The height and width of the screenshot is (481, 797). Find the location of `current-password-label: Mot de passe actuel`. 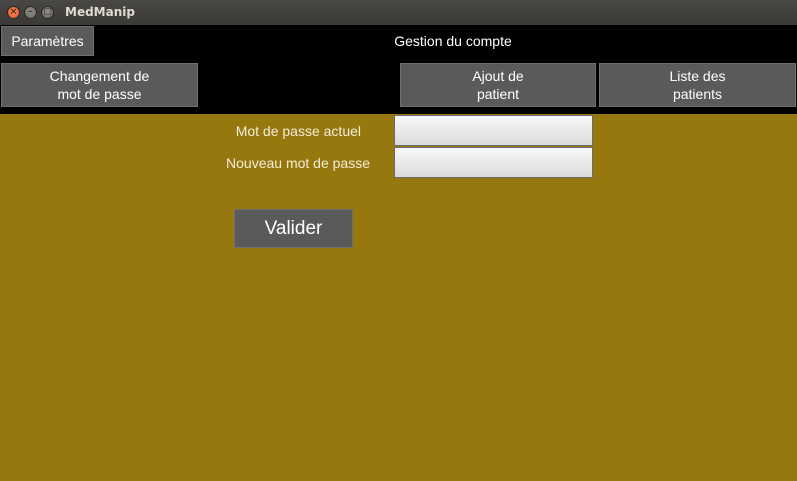

current-password-label: Mot de passe actuel is located at coordinates (298, 131).